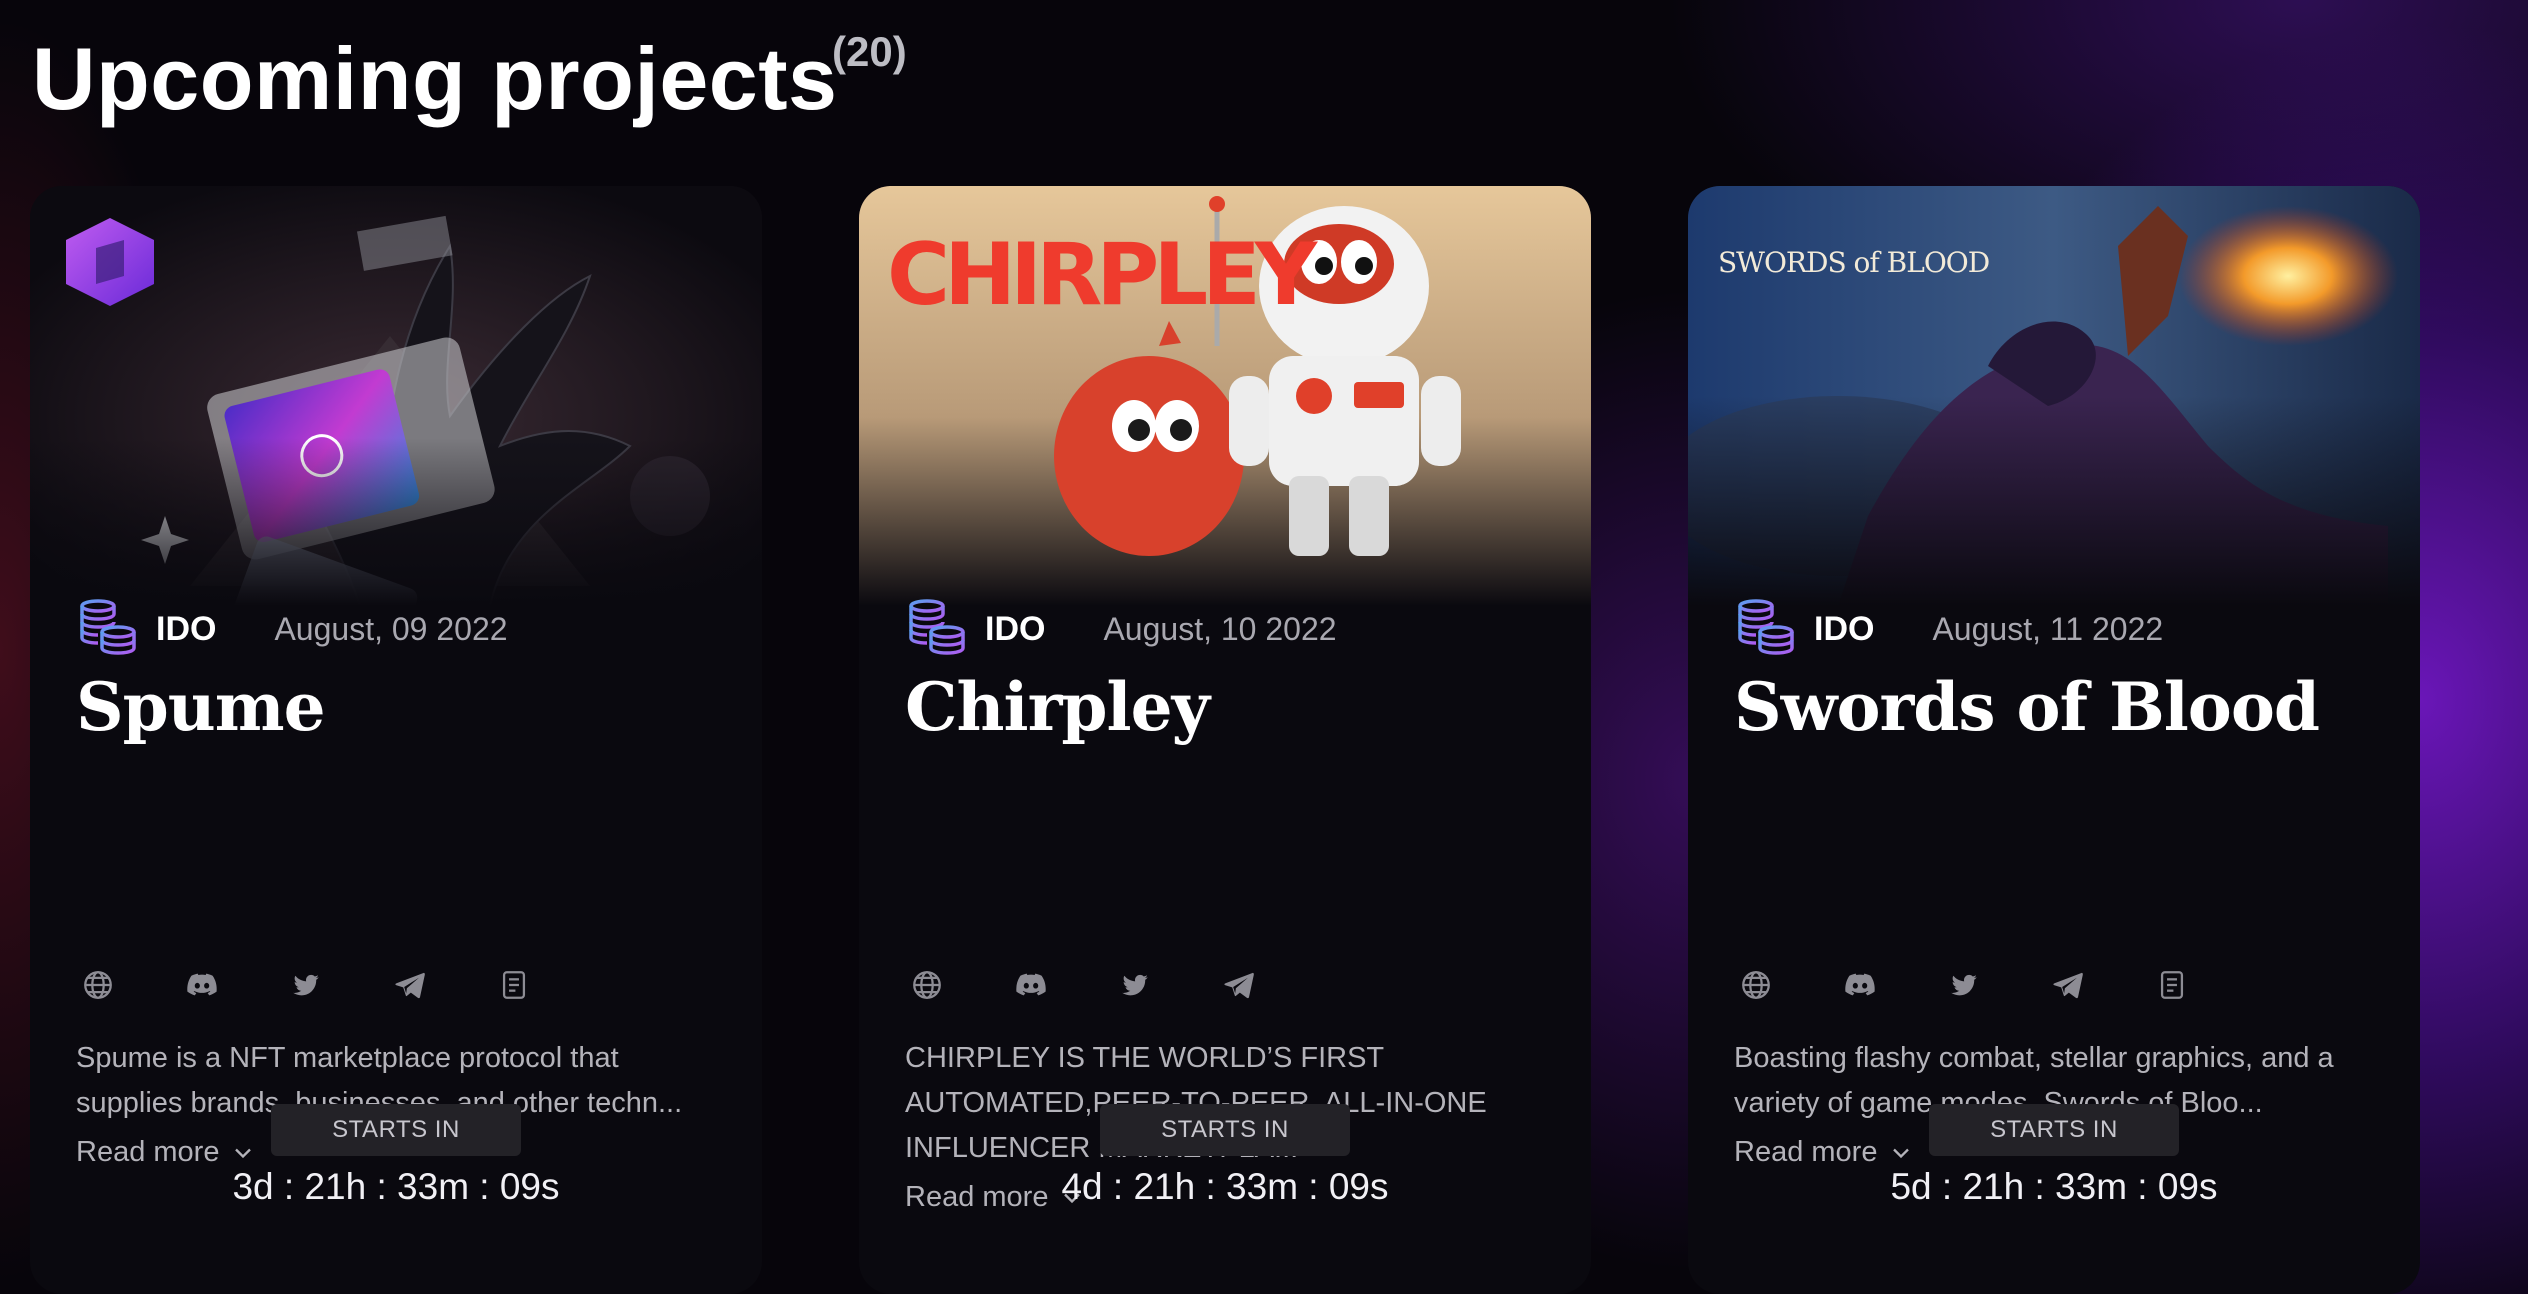 Image resolution: width=2528 pixels, height=1294 pixels. I want to click on page-title: Upcoming projects, so click(435, 78).